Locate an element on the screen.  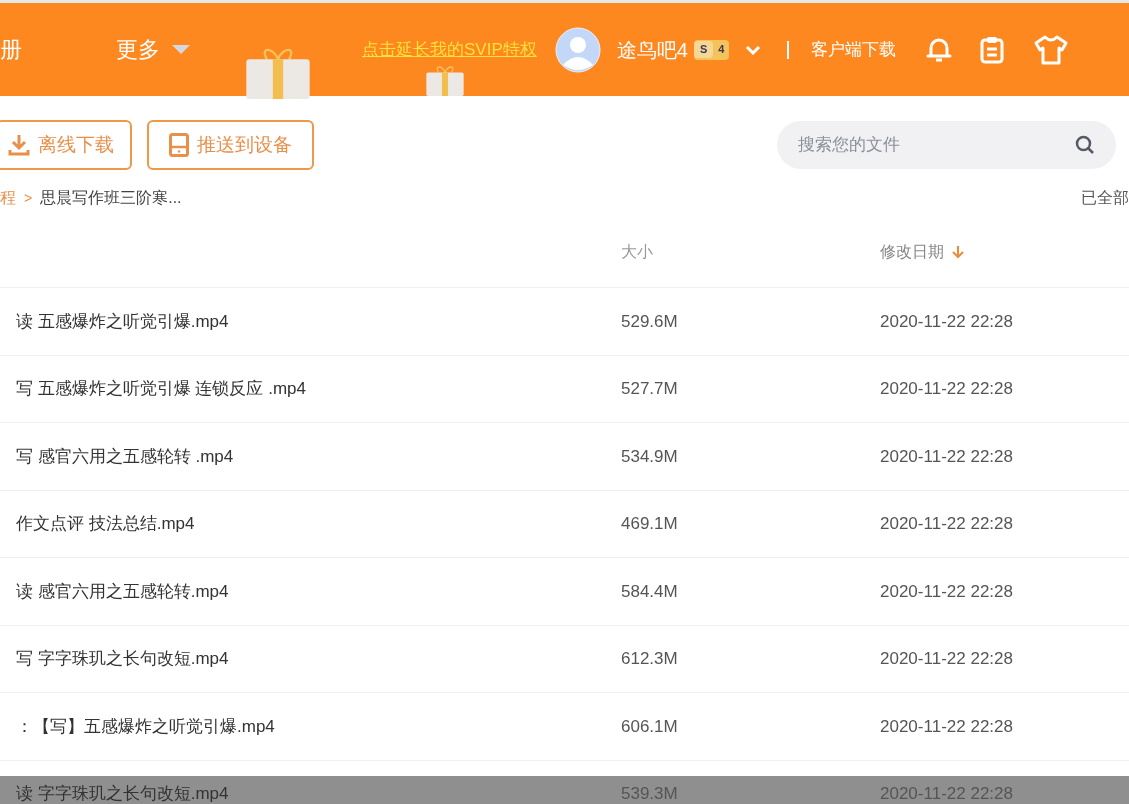
svip-level-badge: S 4 is located at coordinates (711, 49).